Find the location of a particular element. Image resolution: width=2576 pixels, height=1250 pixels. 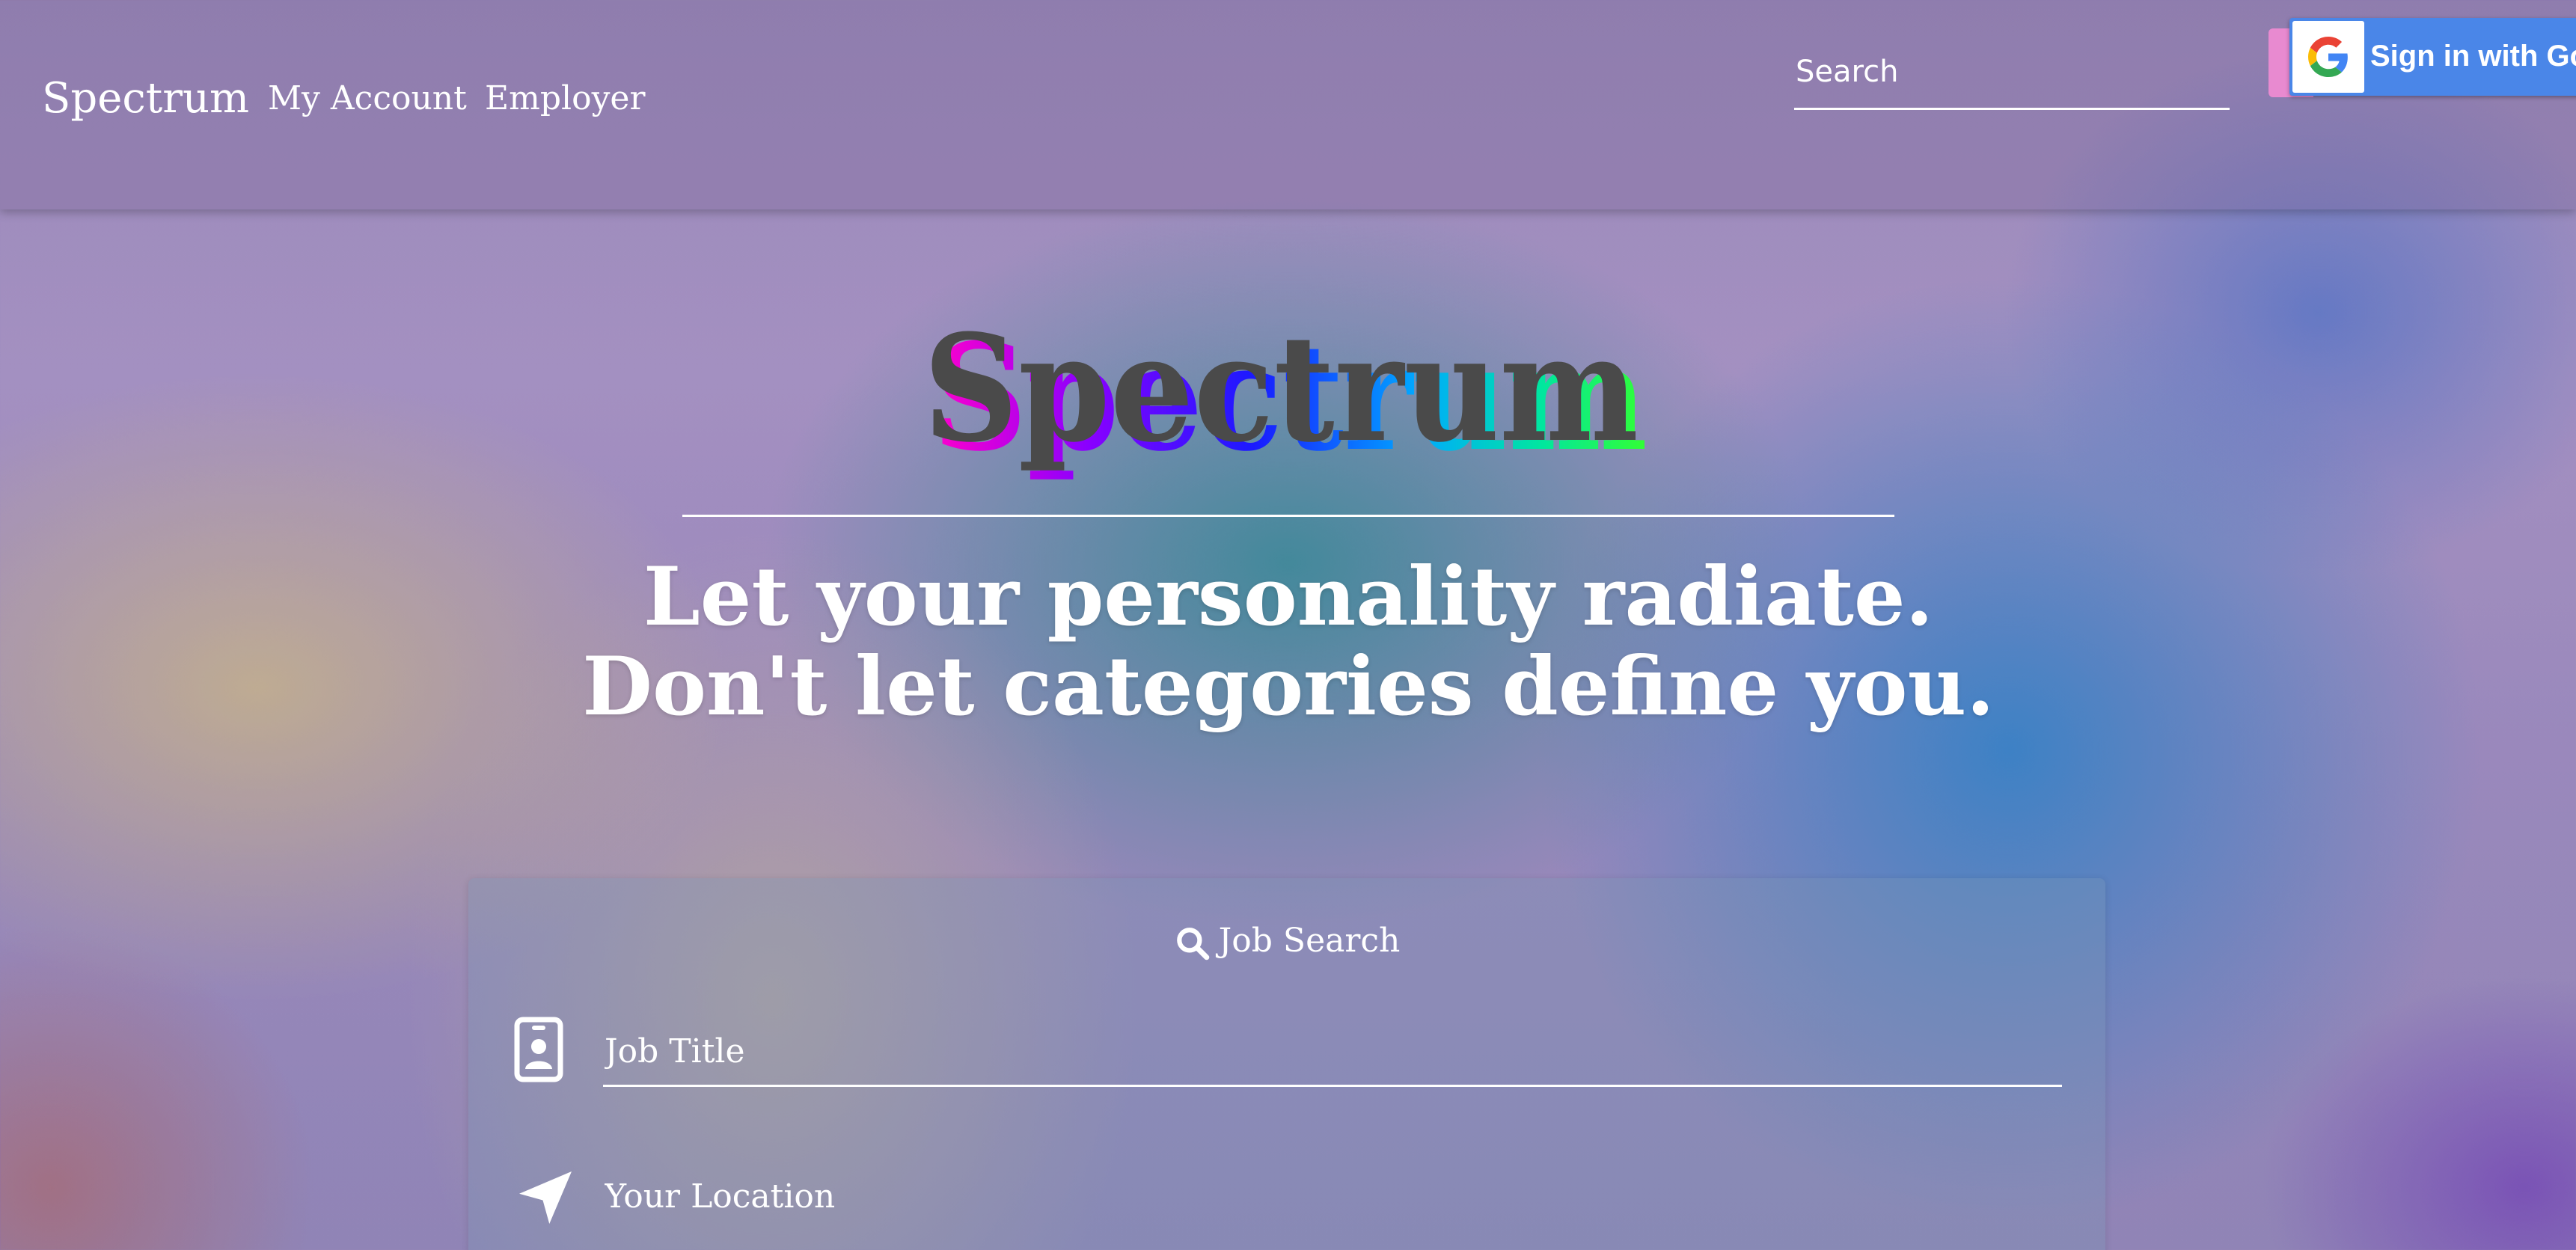

search-icon is located at coordinates (1192, 943).